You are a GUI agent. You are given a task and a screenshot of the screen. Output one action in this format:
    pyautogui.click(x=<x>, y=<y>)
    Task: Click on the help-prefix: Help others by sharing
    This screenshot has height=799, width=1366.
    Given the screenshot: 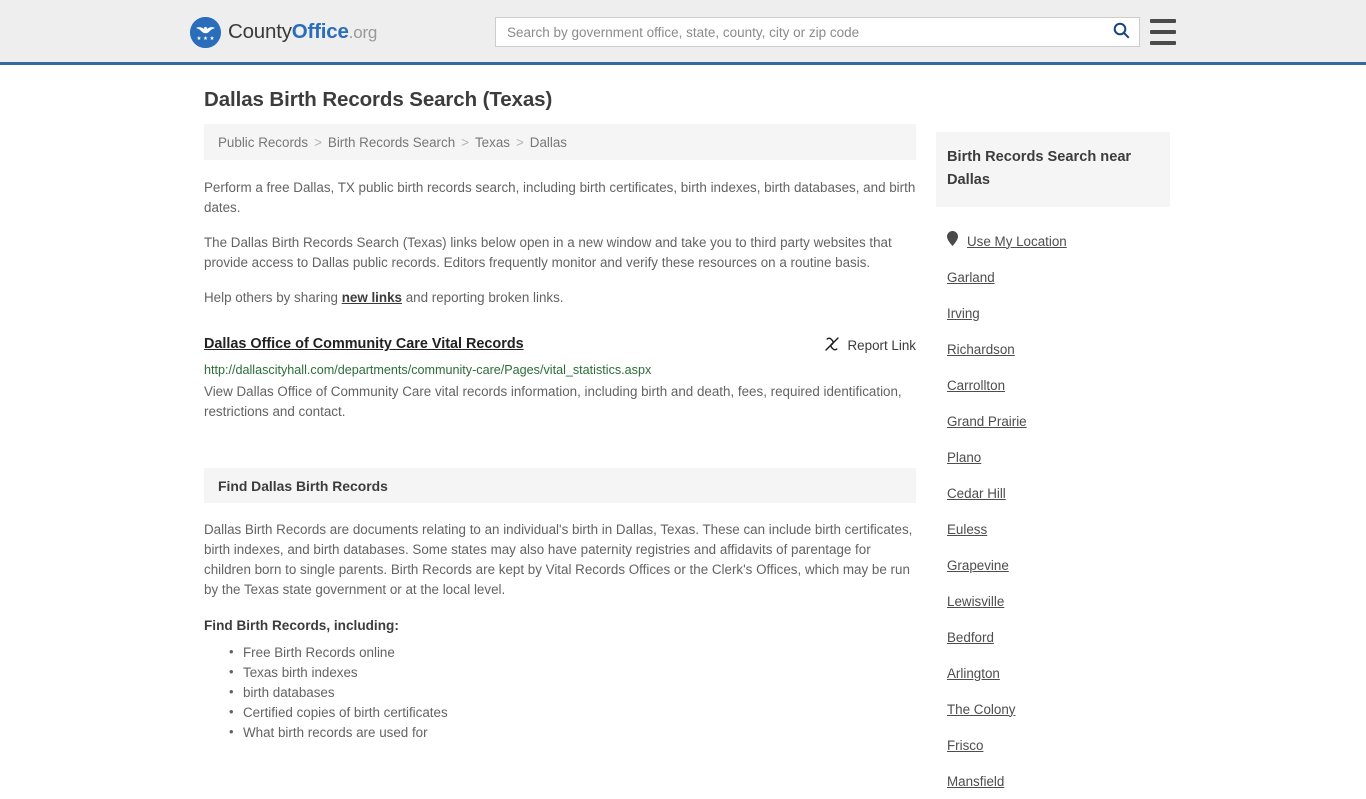 What is the action you would take?
    pyautogui.click(x=273, y=297)
    